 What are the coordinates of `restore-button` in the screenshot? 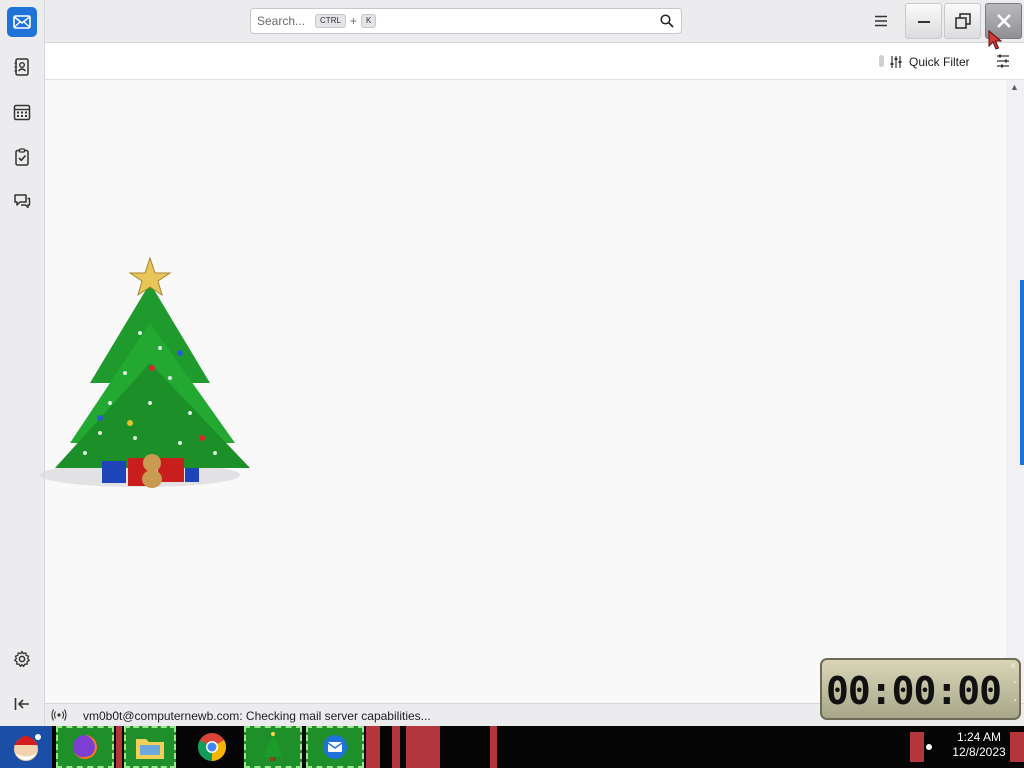 It's located at (962, 21).